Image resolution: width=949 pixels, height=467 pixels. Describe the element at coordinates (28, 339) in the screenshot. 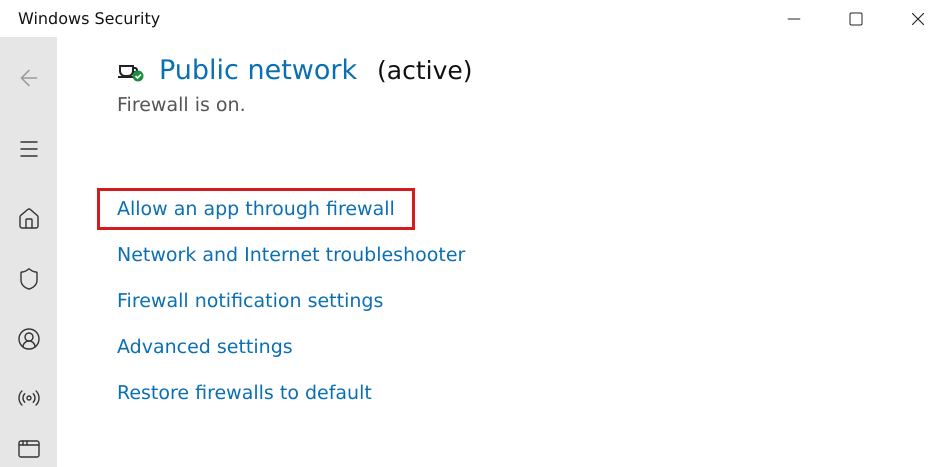

I see `person-icon` at that location.